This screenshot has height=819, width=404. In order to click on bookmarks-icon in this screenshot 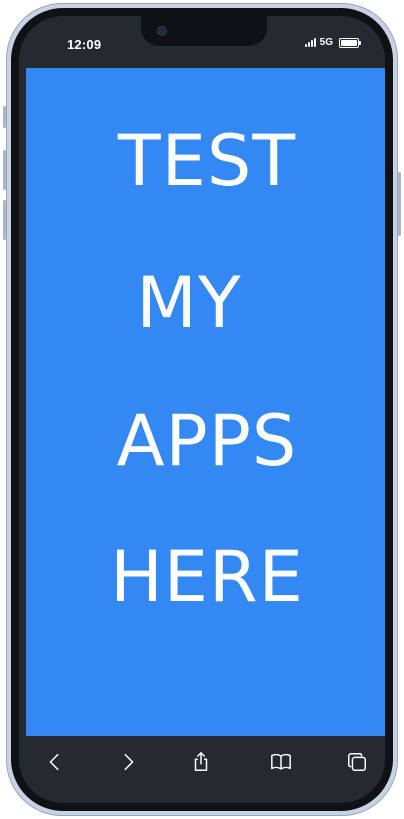, I will do `click(281, 761)`.